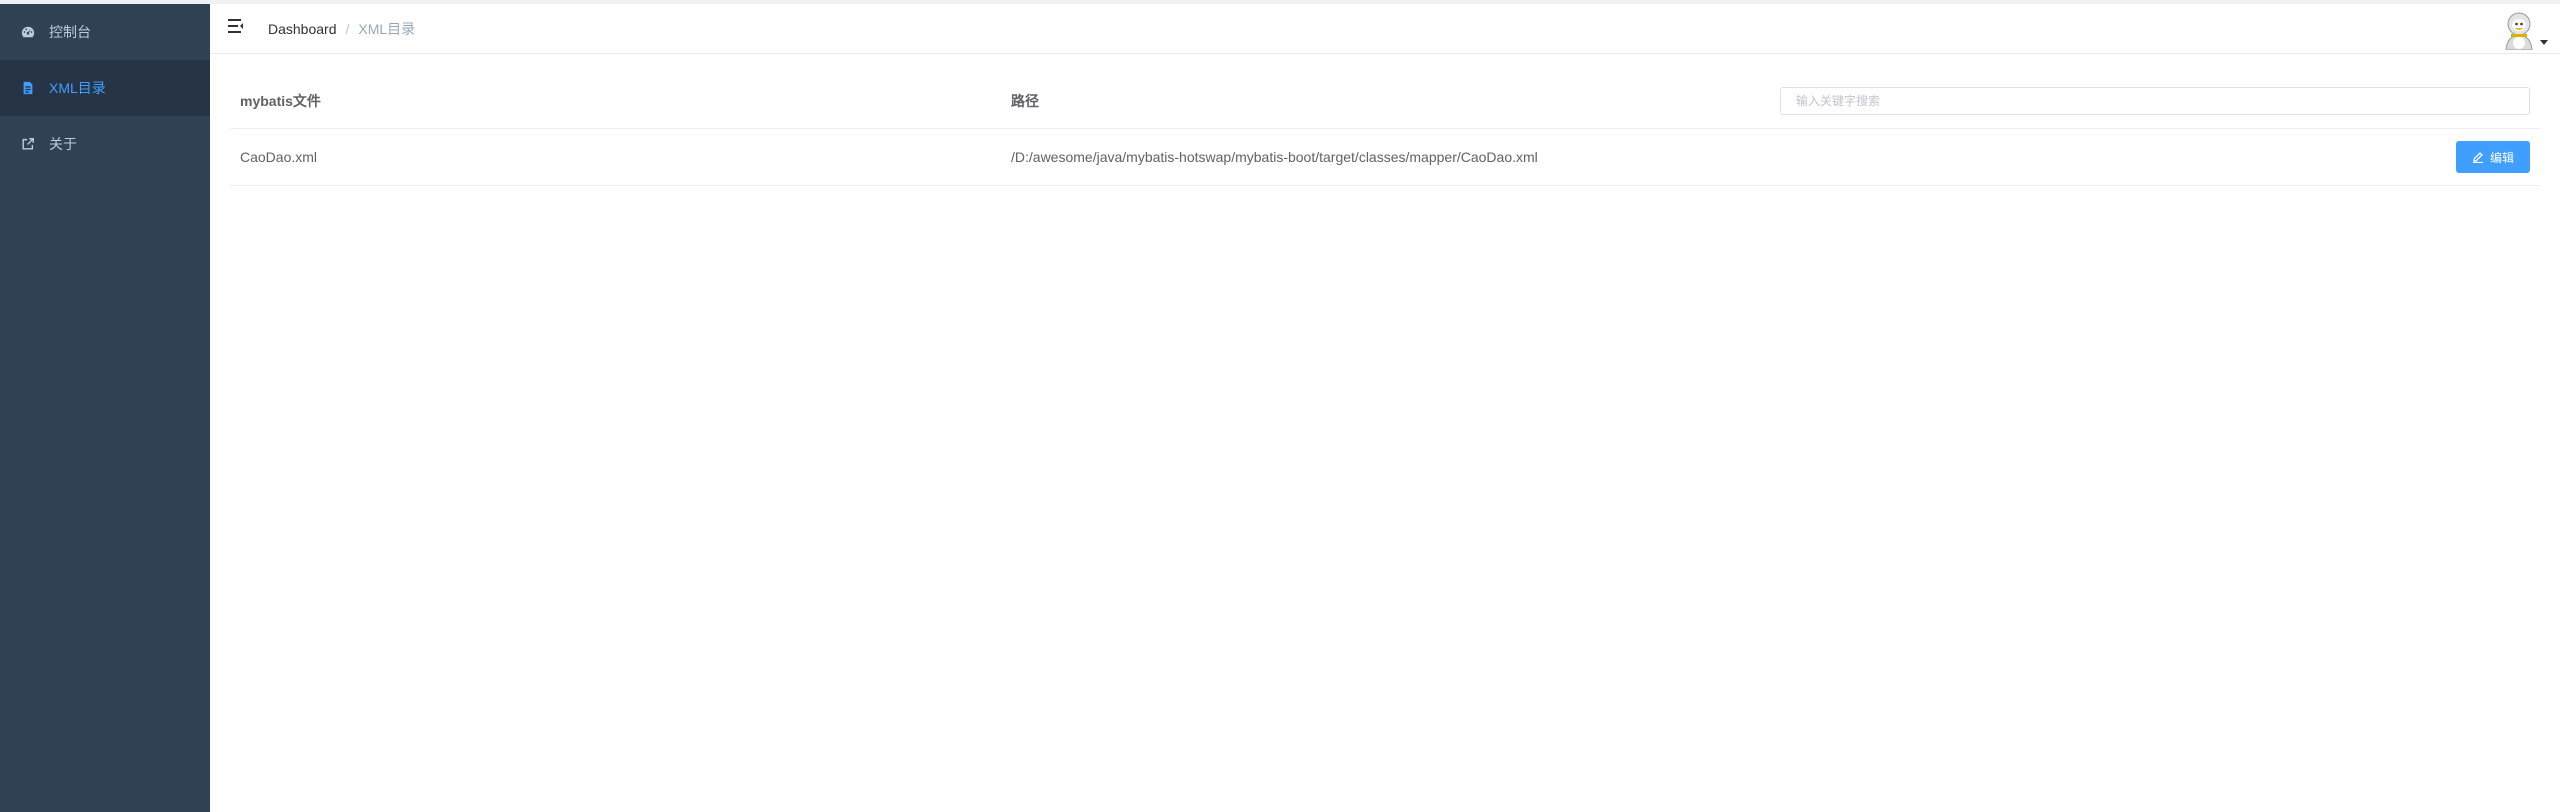 Image resolution: width=2560 pixels, height=812 pixels. I want to click on sidebar: 控制台 XML目录 关于, so click(105, 408).